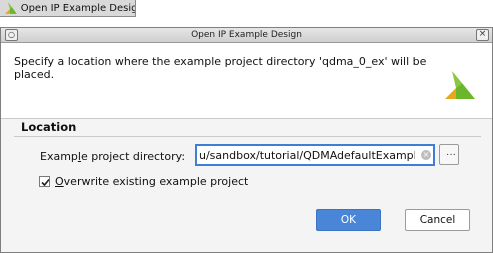 Image resolution: width=493 pixels, height=253 pixels. Describe the element at coordinates (152, 181) in the screenshot. I see `overwrite-label: Overwrite existing example project` at that location.